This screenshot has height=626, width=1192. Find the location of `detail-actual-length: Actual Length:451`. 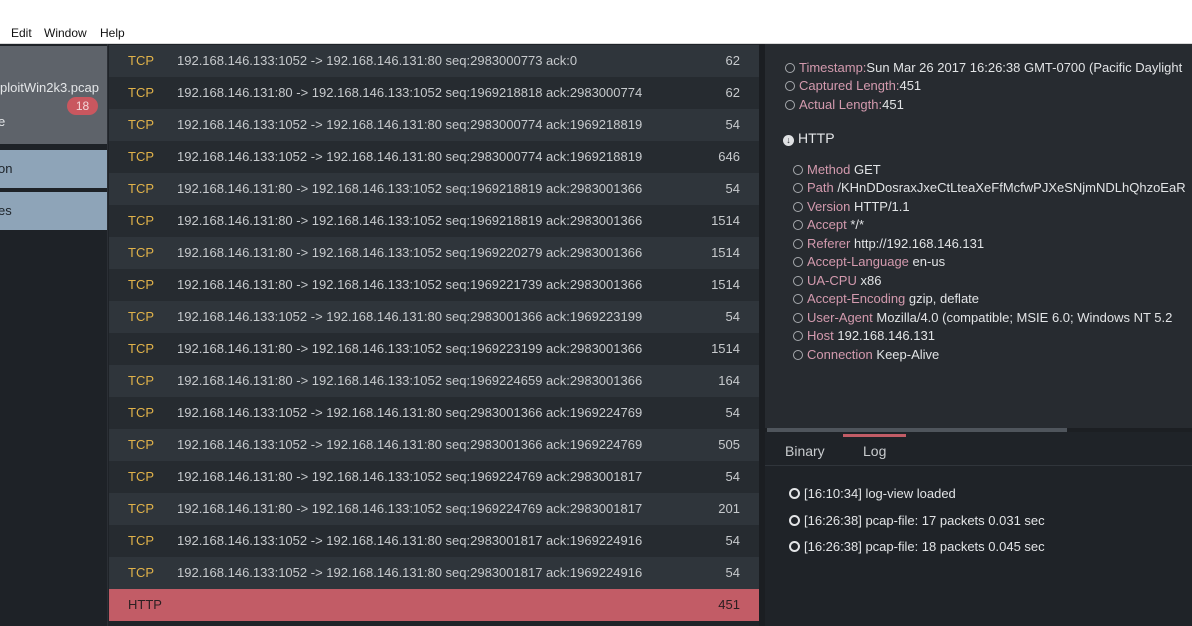

detail-actual-length: Actual Length:451 is located at coordinates (844, 104).